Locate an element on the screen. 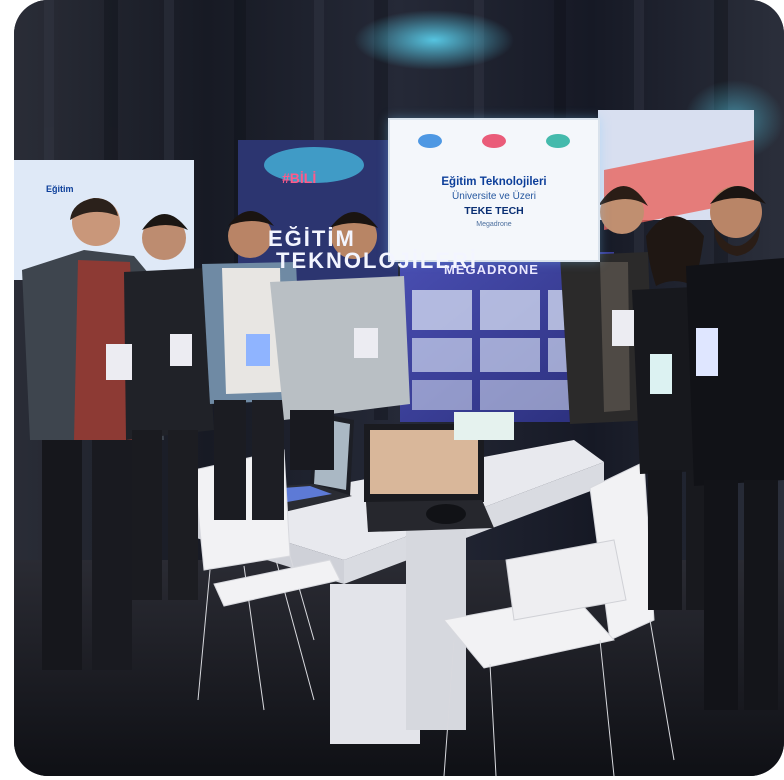 The height and width of the screenshot is (780, 784). sign-logos is located at coordinates (494, 139).